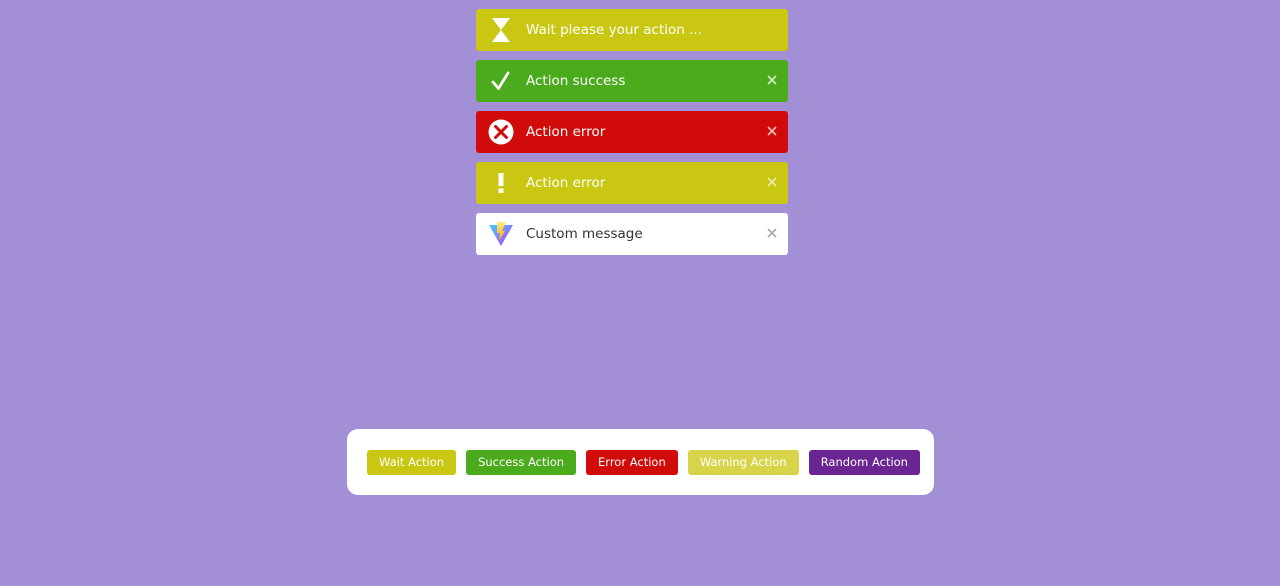 The width and height of the screenshot is (1280, 586). I want to click on toast-message: Custom message, so click(584, 234).